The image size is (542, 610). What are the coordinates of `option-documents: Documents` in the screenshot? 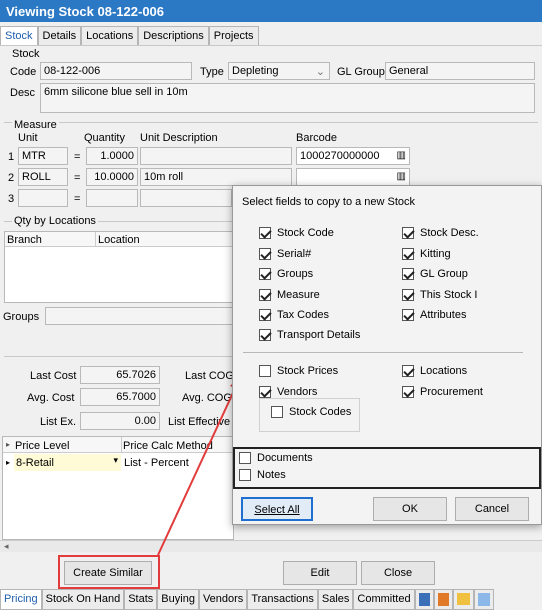 It's located at (276, 458).